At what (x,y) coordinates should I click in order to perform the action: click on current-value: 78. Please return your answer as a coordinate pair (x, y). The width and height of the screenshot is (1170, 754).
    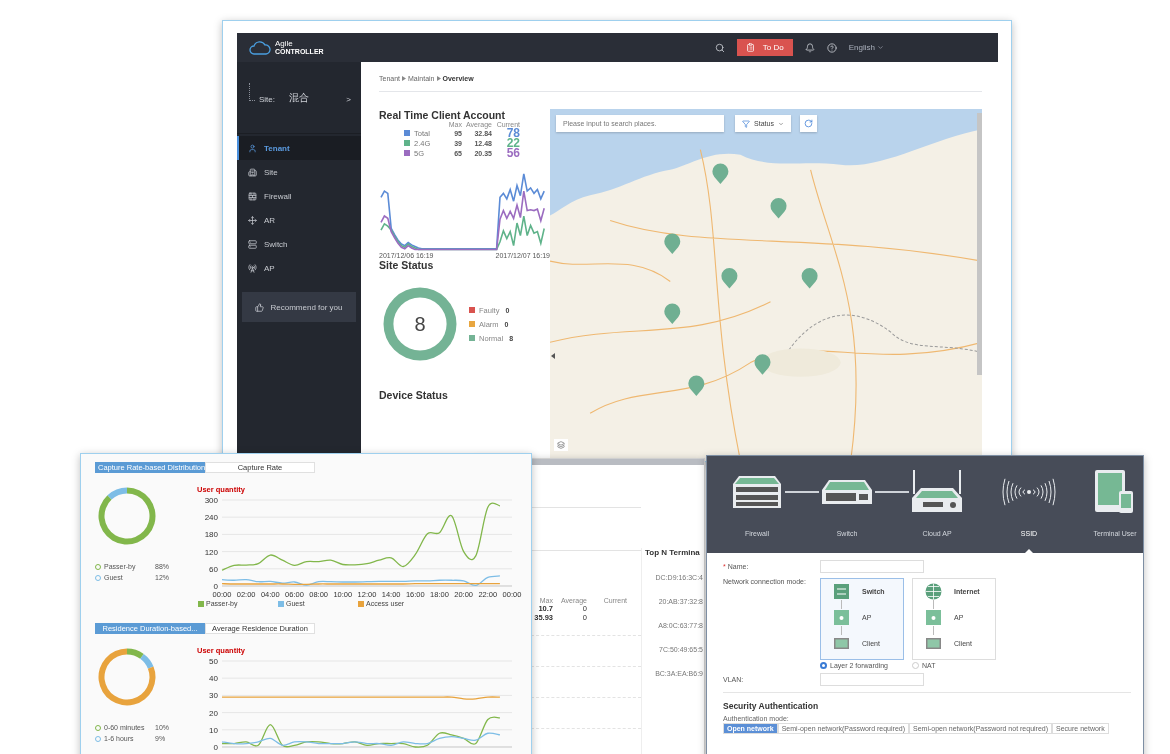
    Looking at the image, I should click on (513, 133).